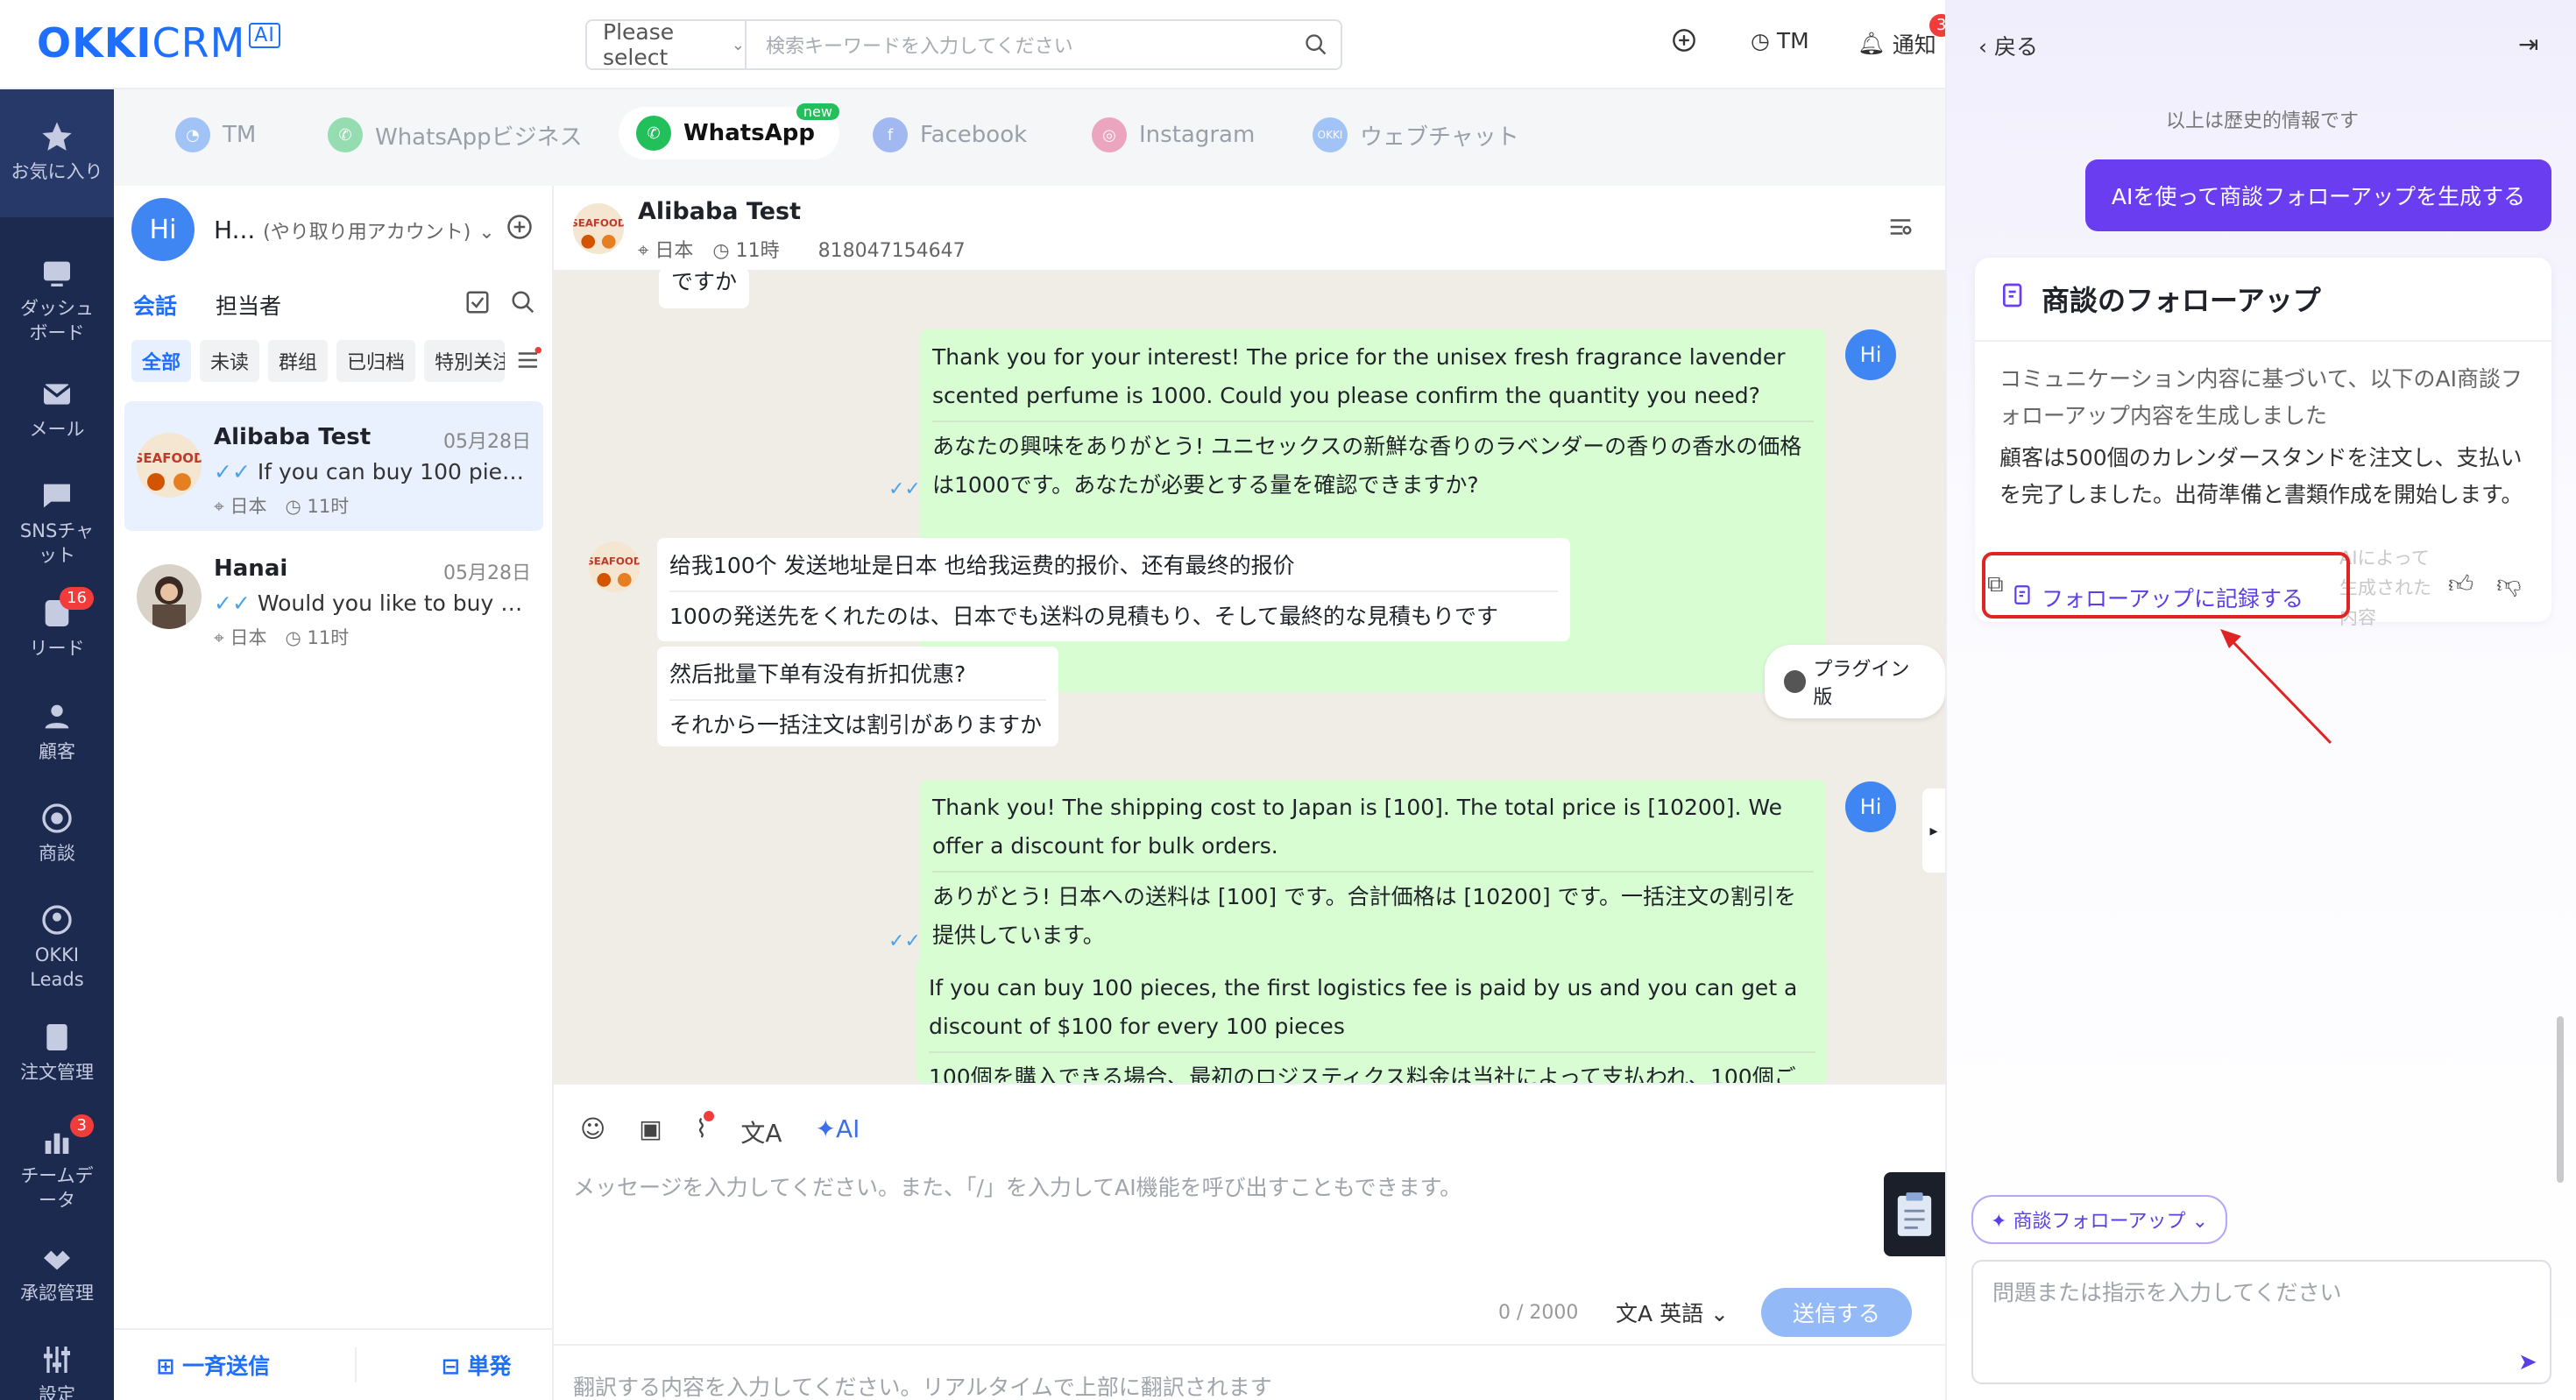 The width and height of the screenshot is (2576, 1400). What do you see at coordinates (57, 153) in the screenshot?
I see `nav-favorites: お気に入り` at bounding box center [57, 153].